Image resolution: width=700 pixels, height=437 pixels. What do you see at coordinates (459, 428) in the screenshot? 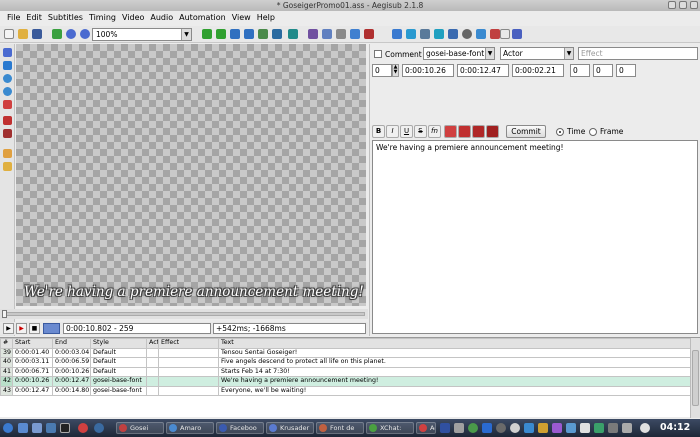
I see `clipboard-icon` at bounding box center [459, 428].